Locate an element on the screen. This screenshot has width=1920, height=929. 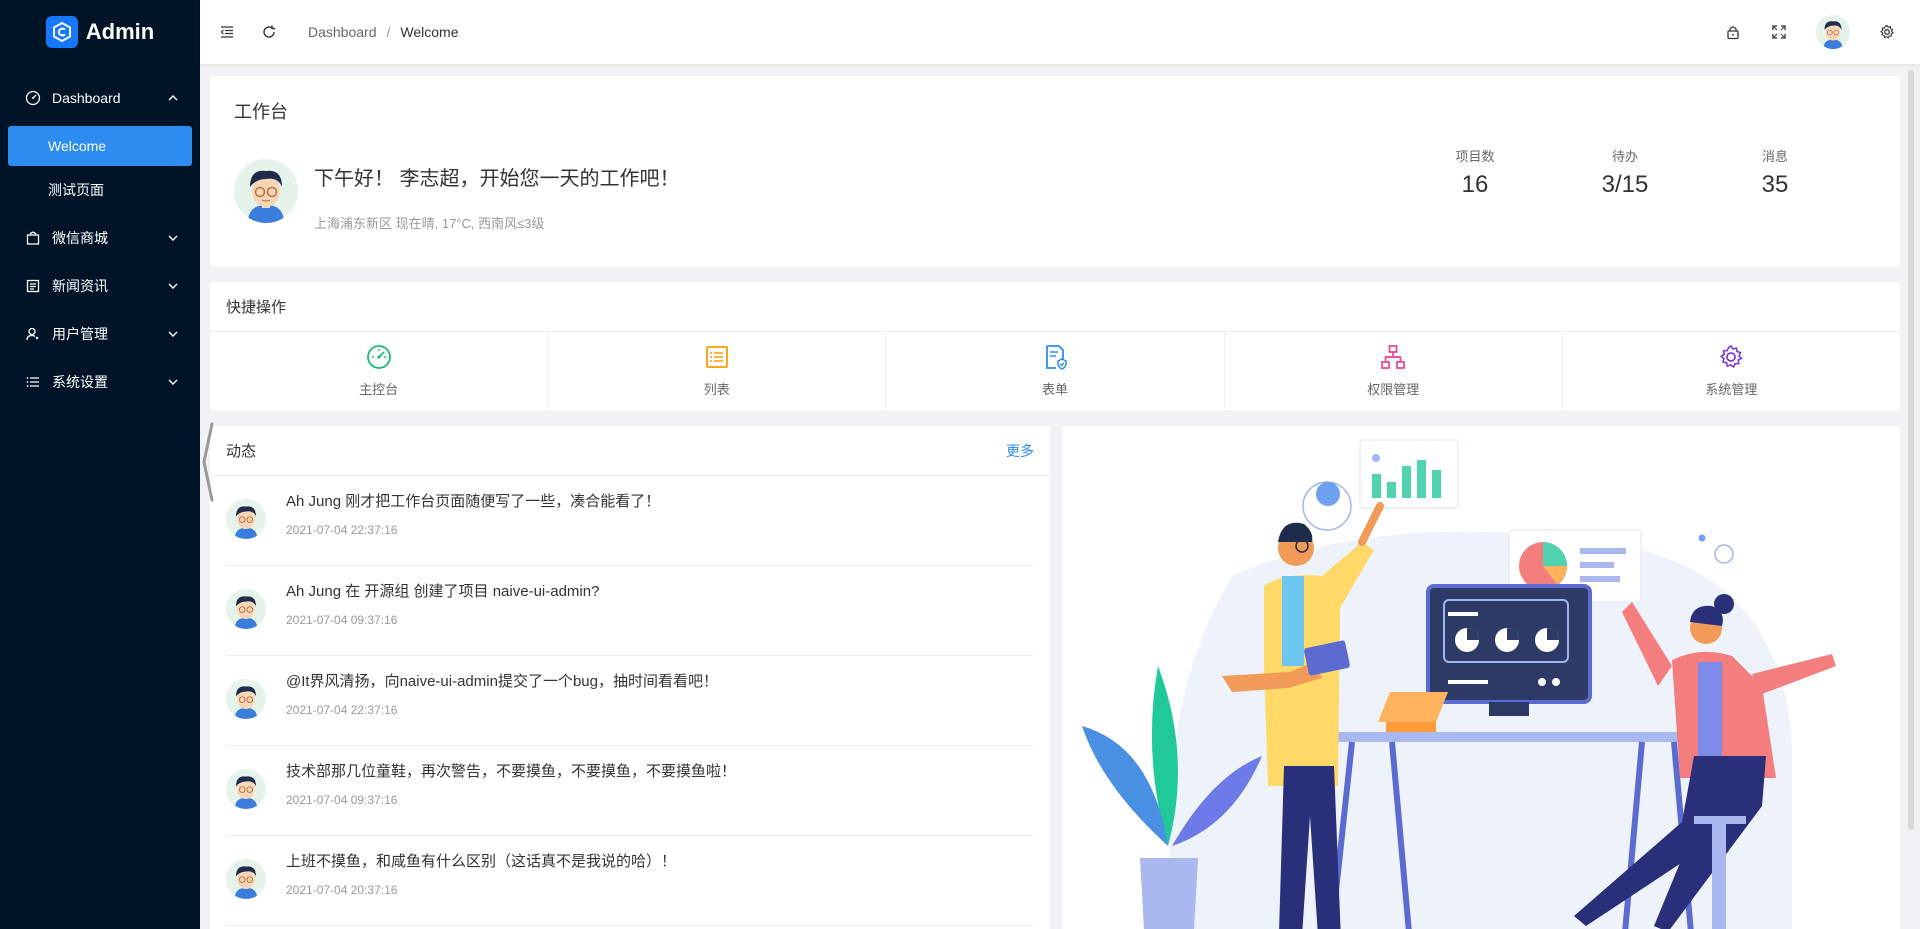
settings-icon is located at coordinates (1887, 32).